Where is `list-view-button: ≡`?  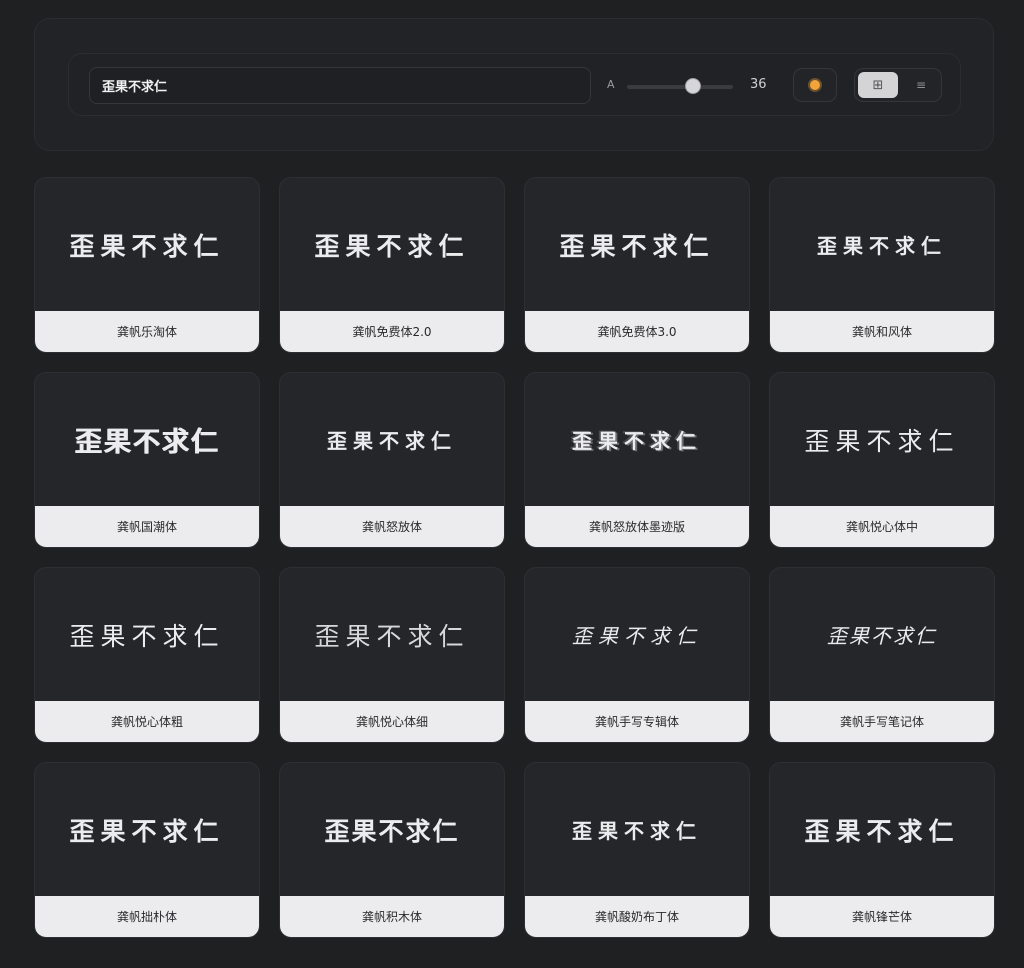
list-view-button: ≡ is located at coordinates (921, 85).